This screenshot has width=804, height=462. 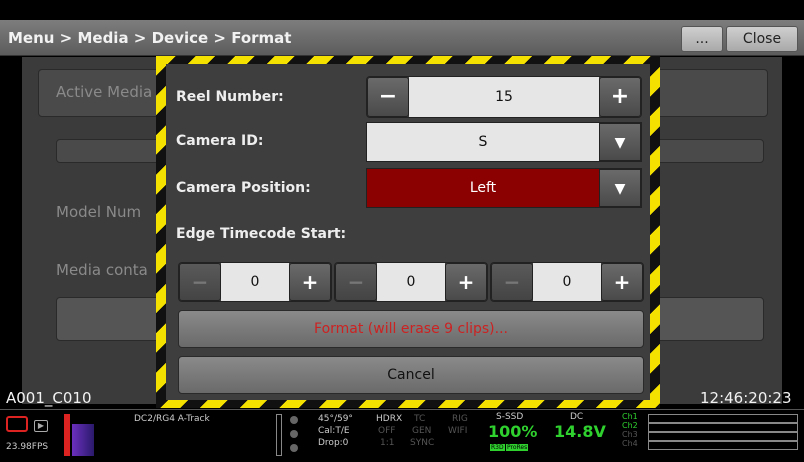 What do you see at coordinates (422, 431) in the screenshot?
I see `tc-gen-readout: GEN` at bounding box center [422, 431].